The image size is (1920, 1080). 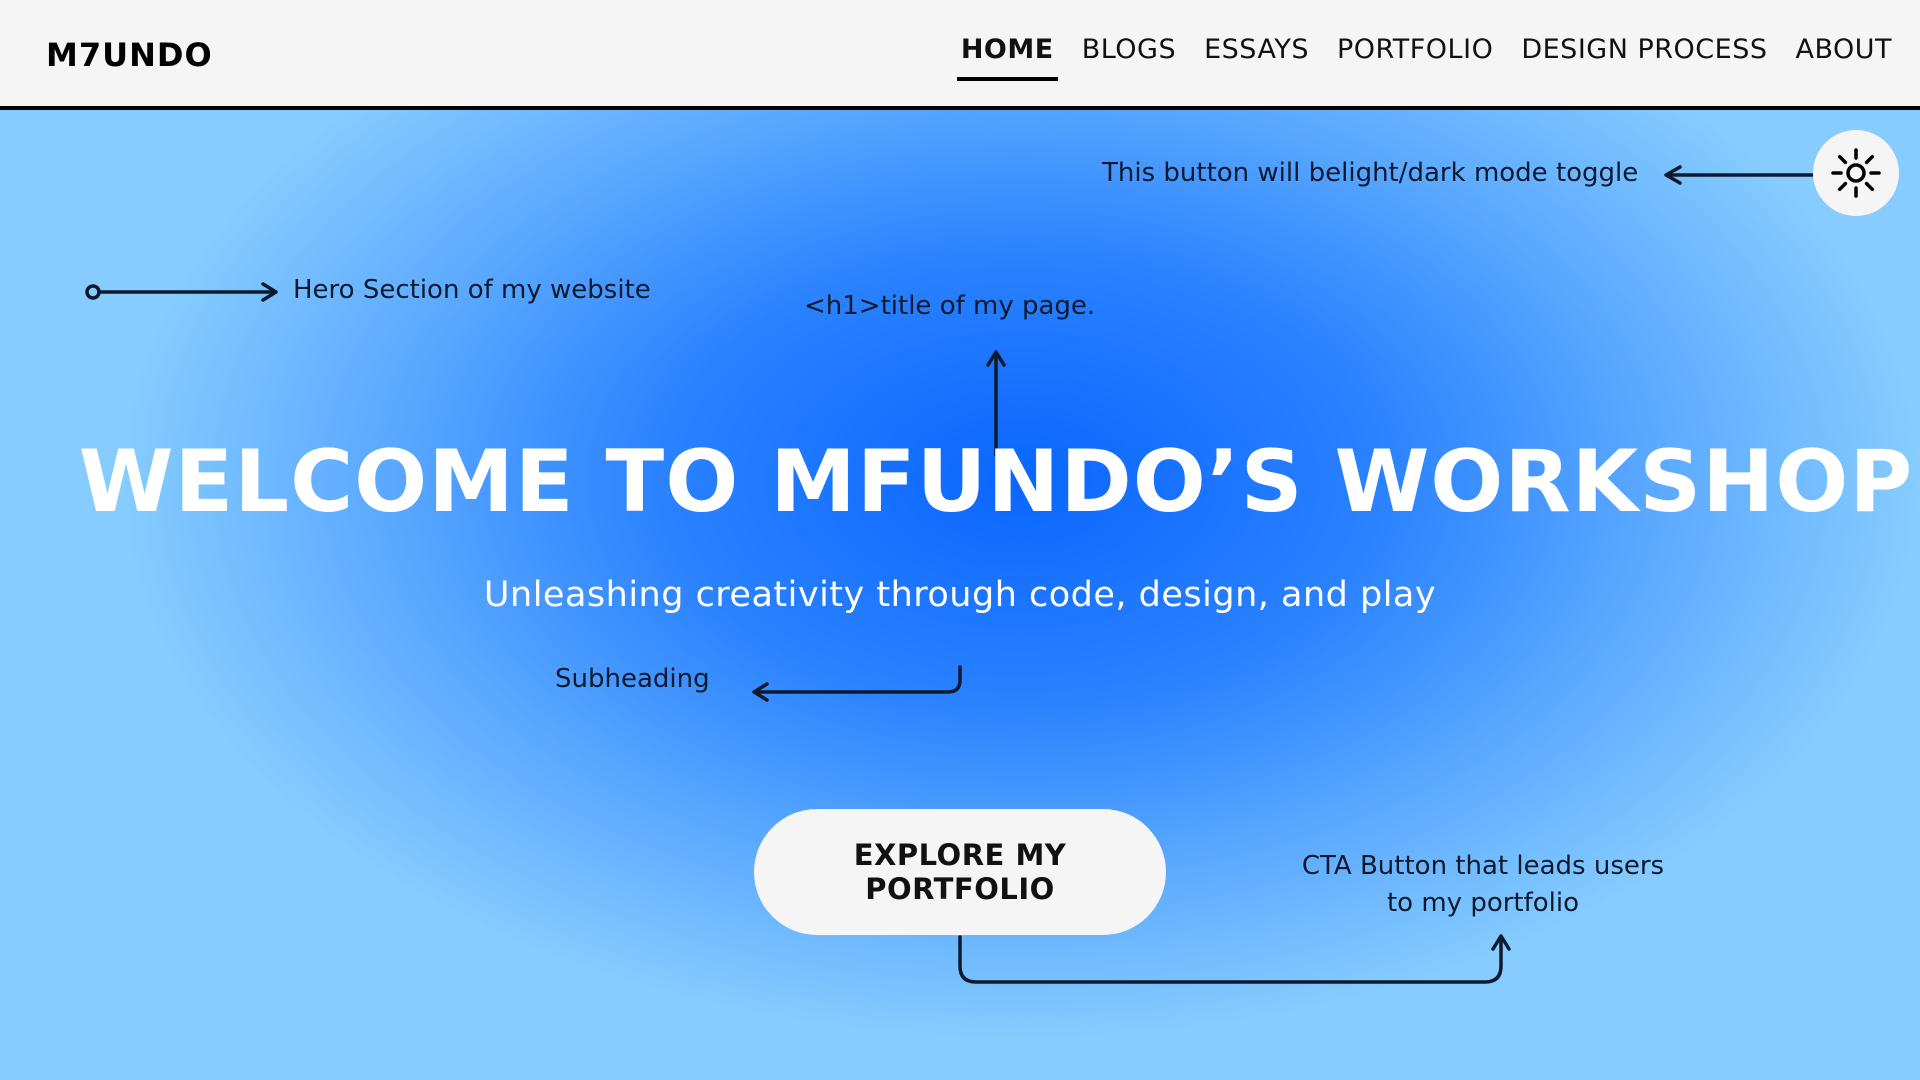 What do you see at coordinates (1644, 56) in the screenshot?
I see `nav-item-design-process: DESIGN PROCESS` at bounding box center [1644, 56].